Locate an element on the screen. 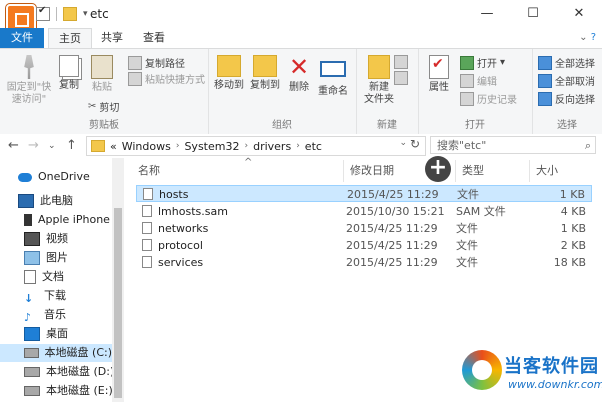 Image resolution: width=602 pixels, height=402 pixels. new-item-button is located at coordinates (401, 62).